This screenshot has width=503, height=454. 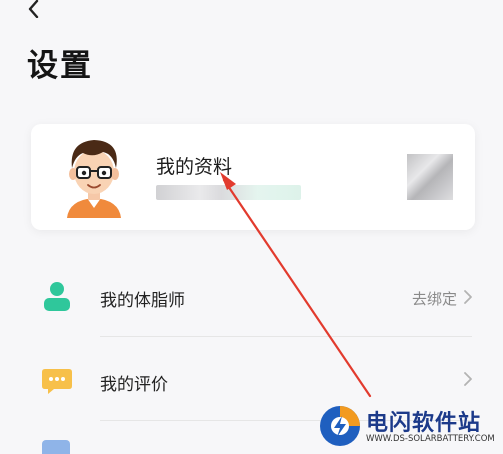 What do you see at coordinates (340, 426) in the screenshot?
I see `lightning-logo-icon` at bounding box center [340, 426].